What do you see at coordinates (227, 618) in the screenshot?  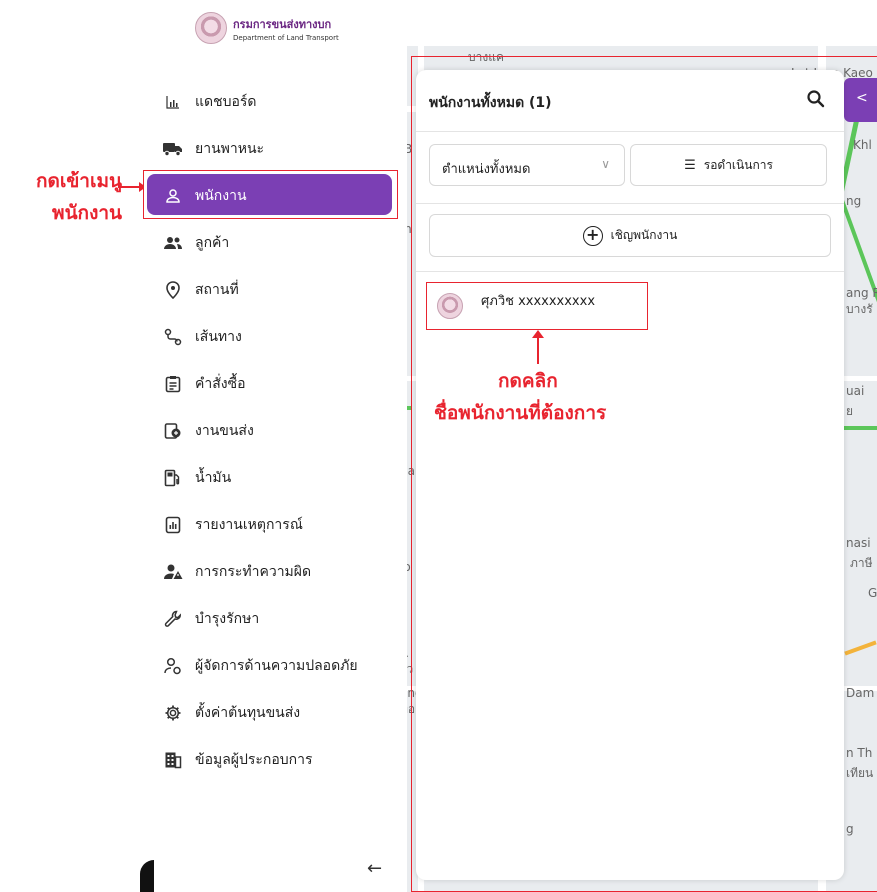 I see `sidebar-item-label: บำรุงรักษา` at bounding box center [227, 618].